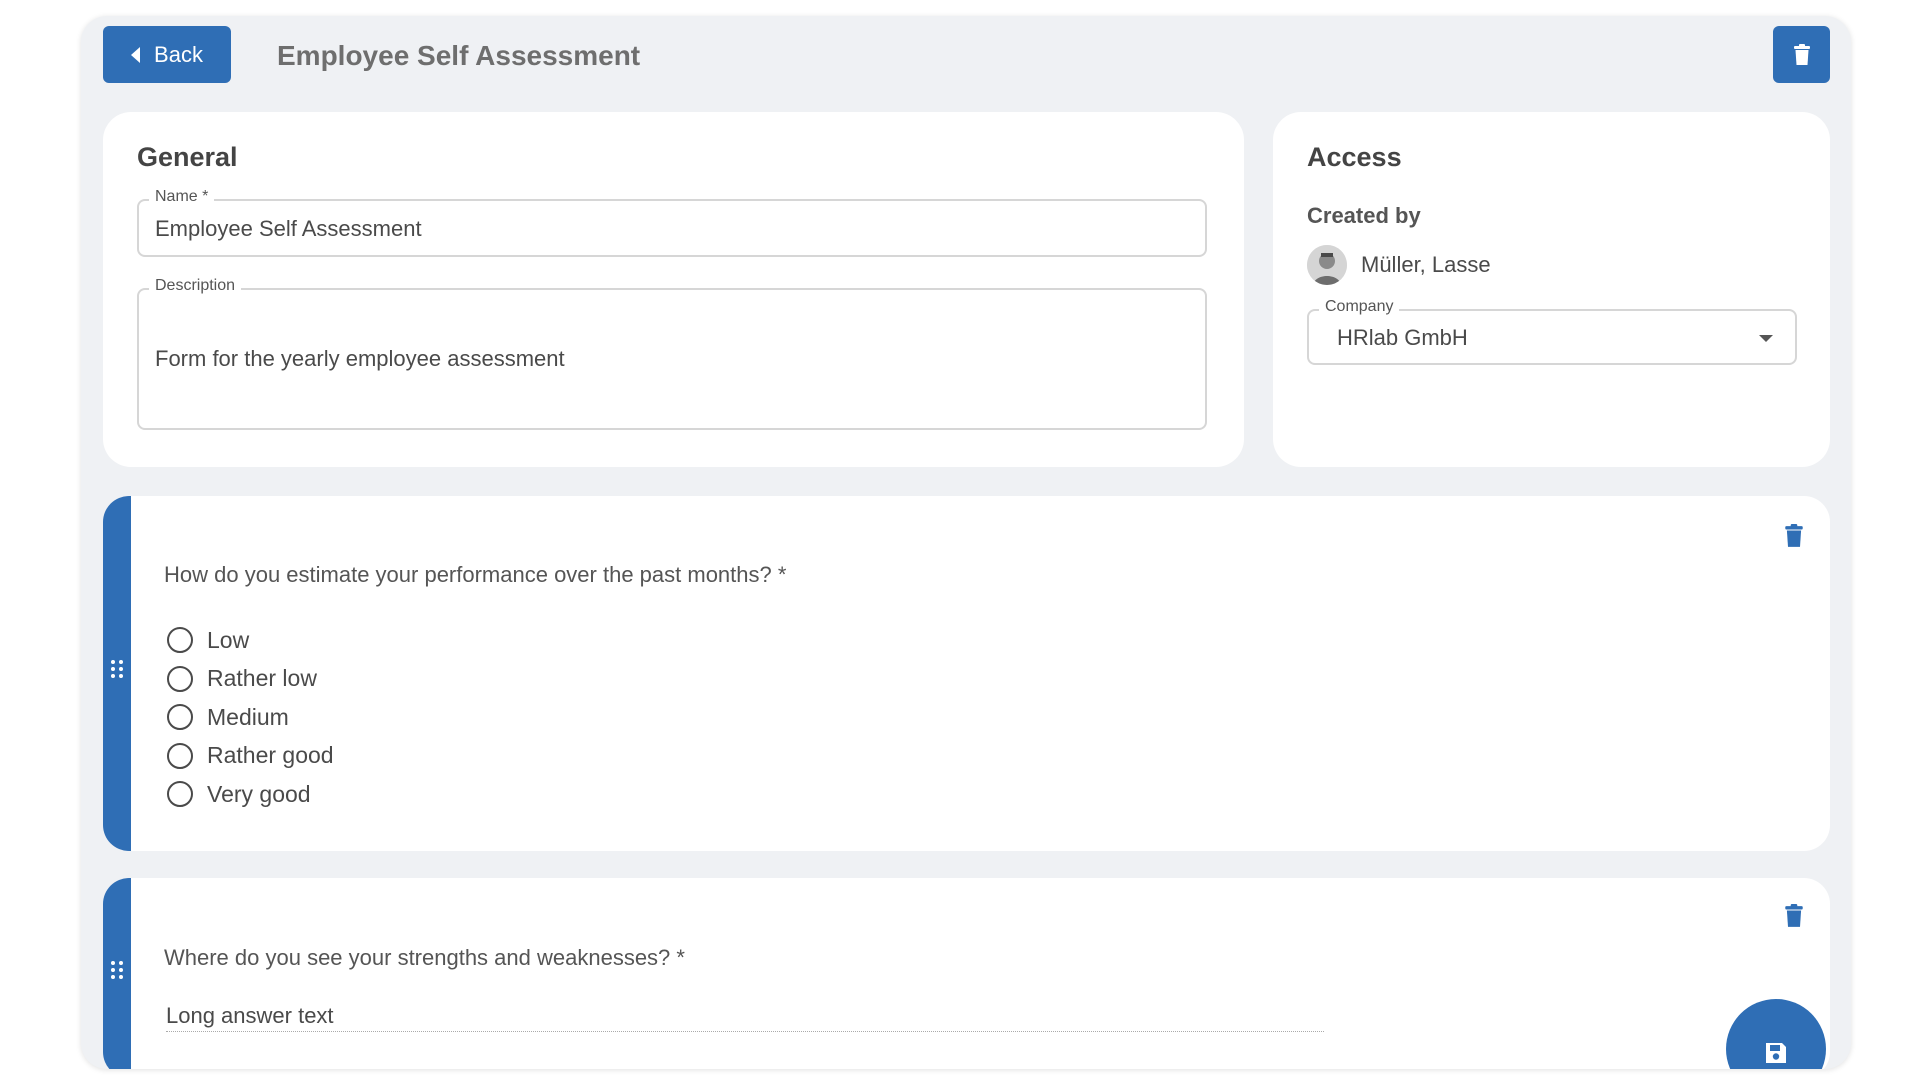  Describe the element at coordinates (178, 54) in the screenshot. I see `back-button-label: Back` at that location.